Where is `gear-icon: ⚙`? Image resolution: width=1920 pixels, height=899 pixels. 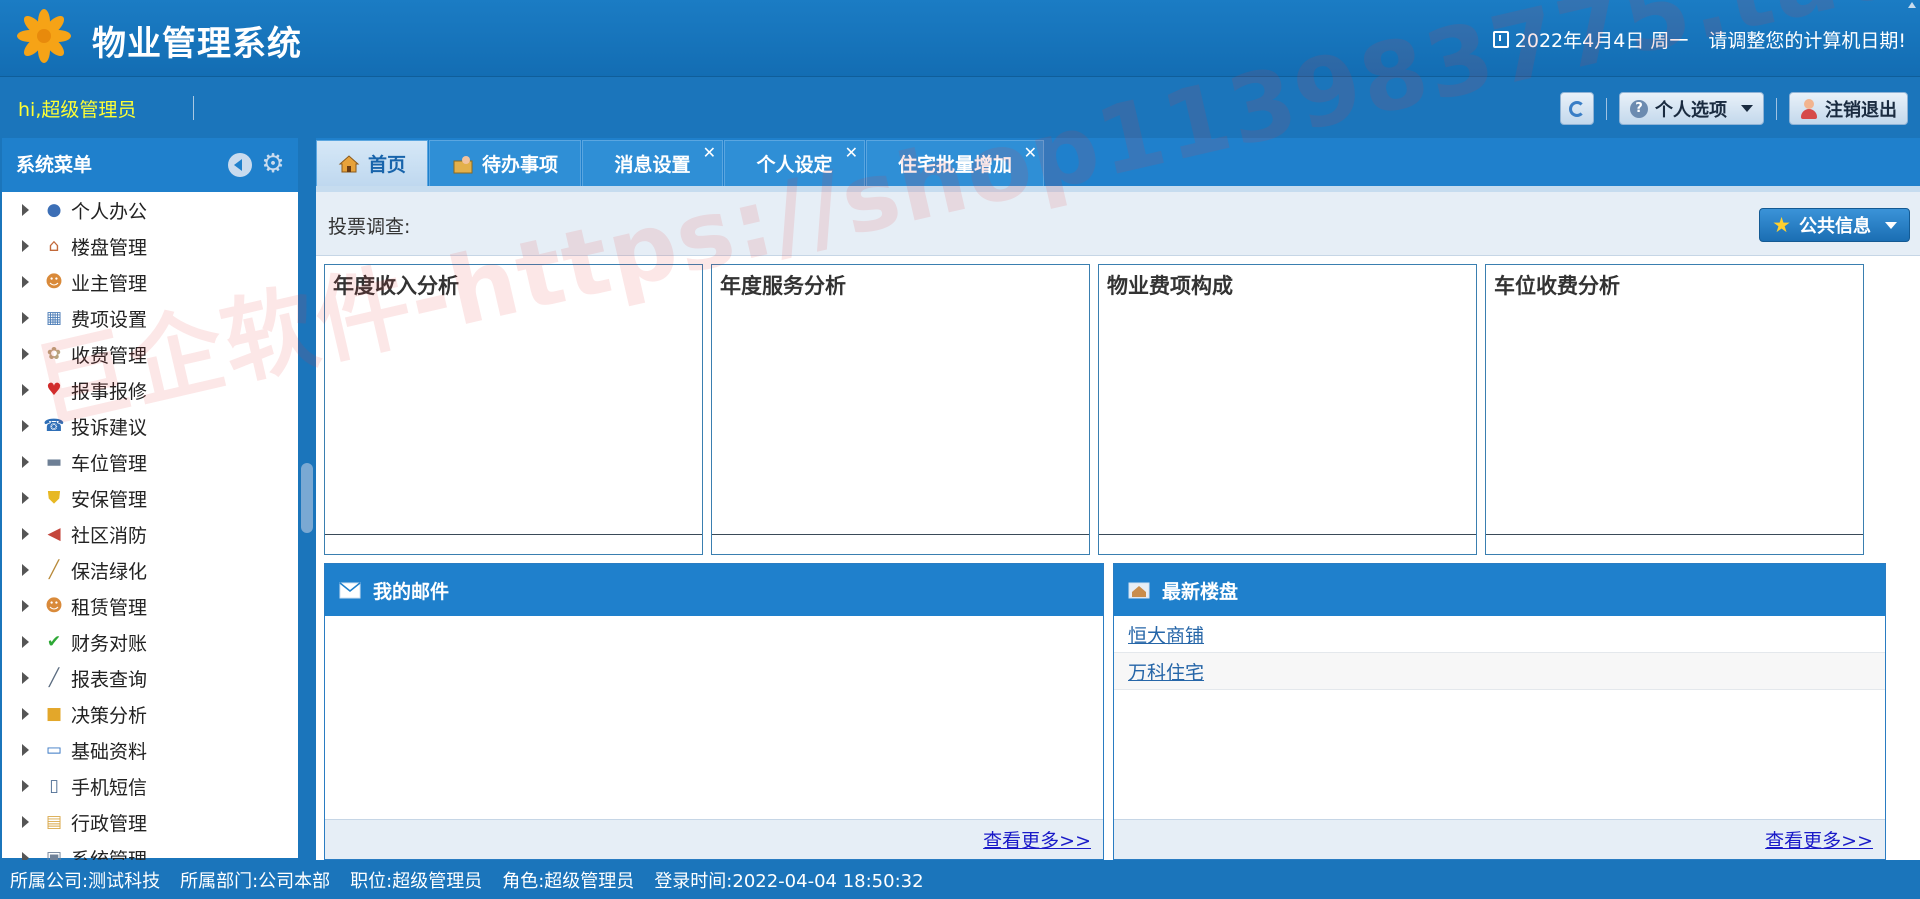
gear-icon: ⚙ is located at coordinates (273, 164).